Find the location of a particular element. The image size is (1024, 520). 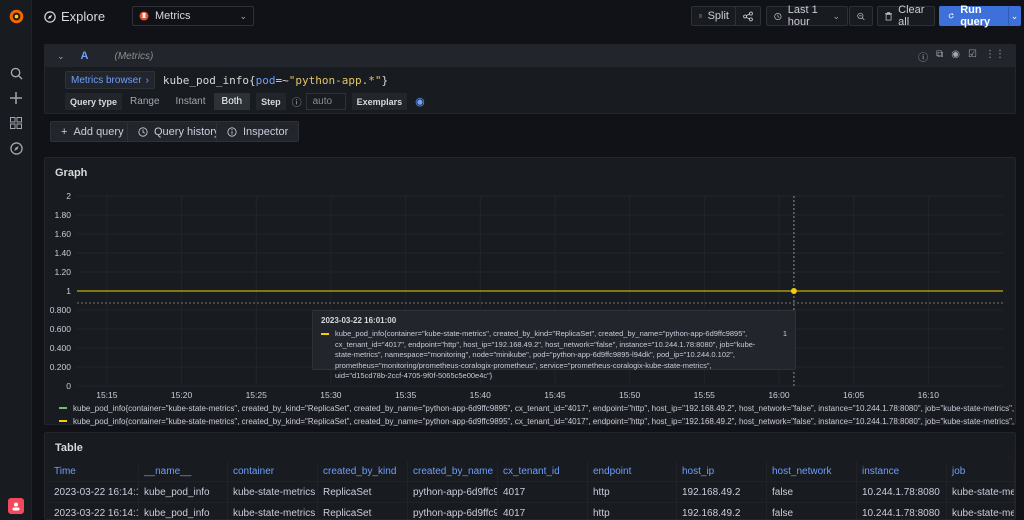

side-nav is located at coordinates (16, 260).